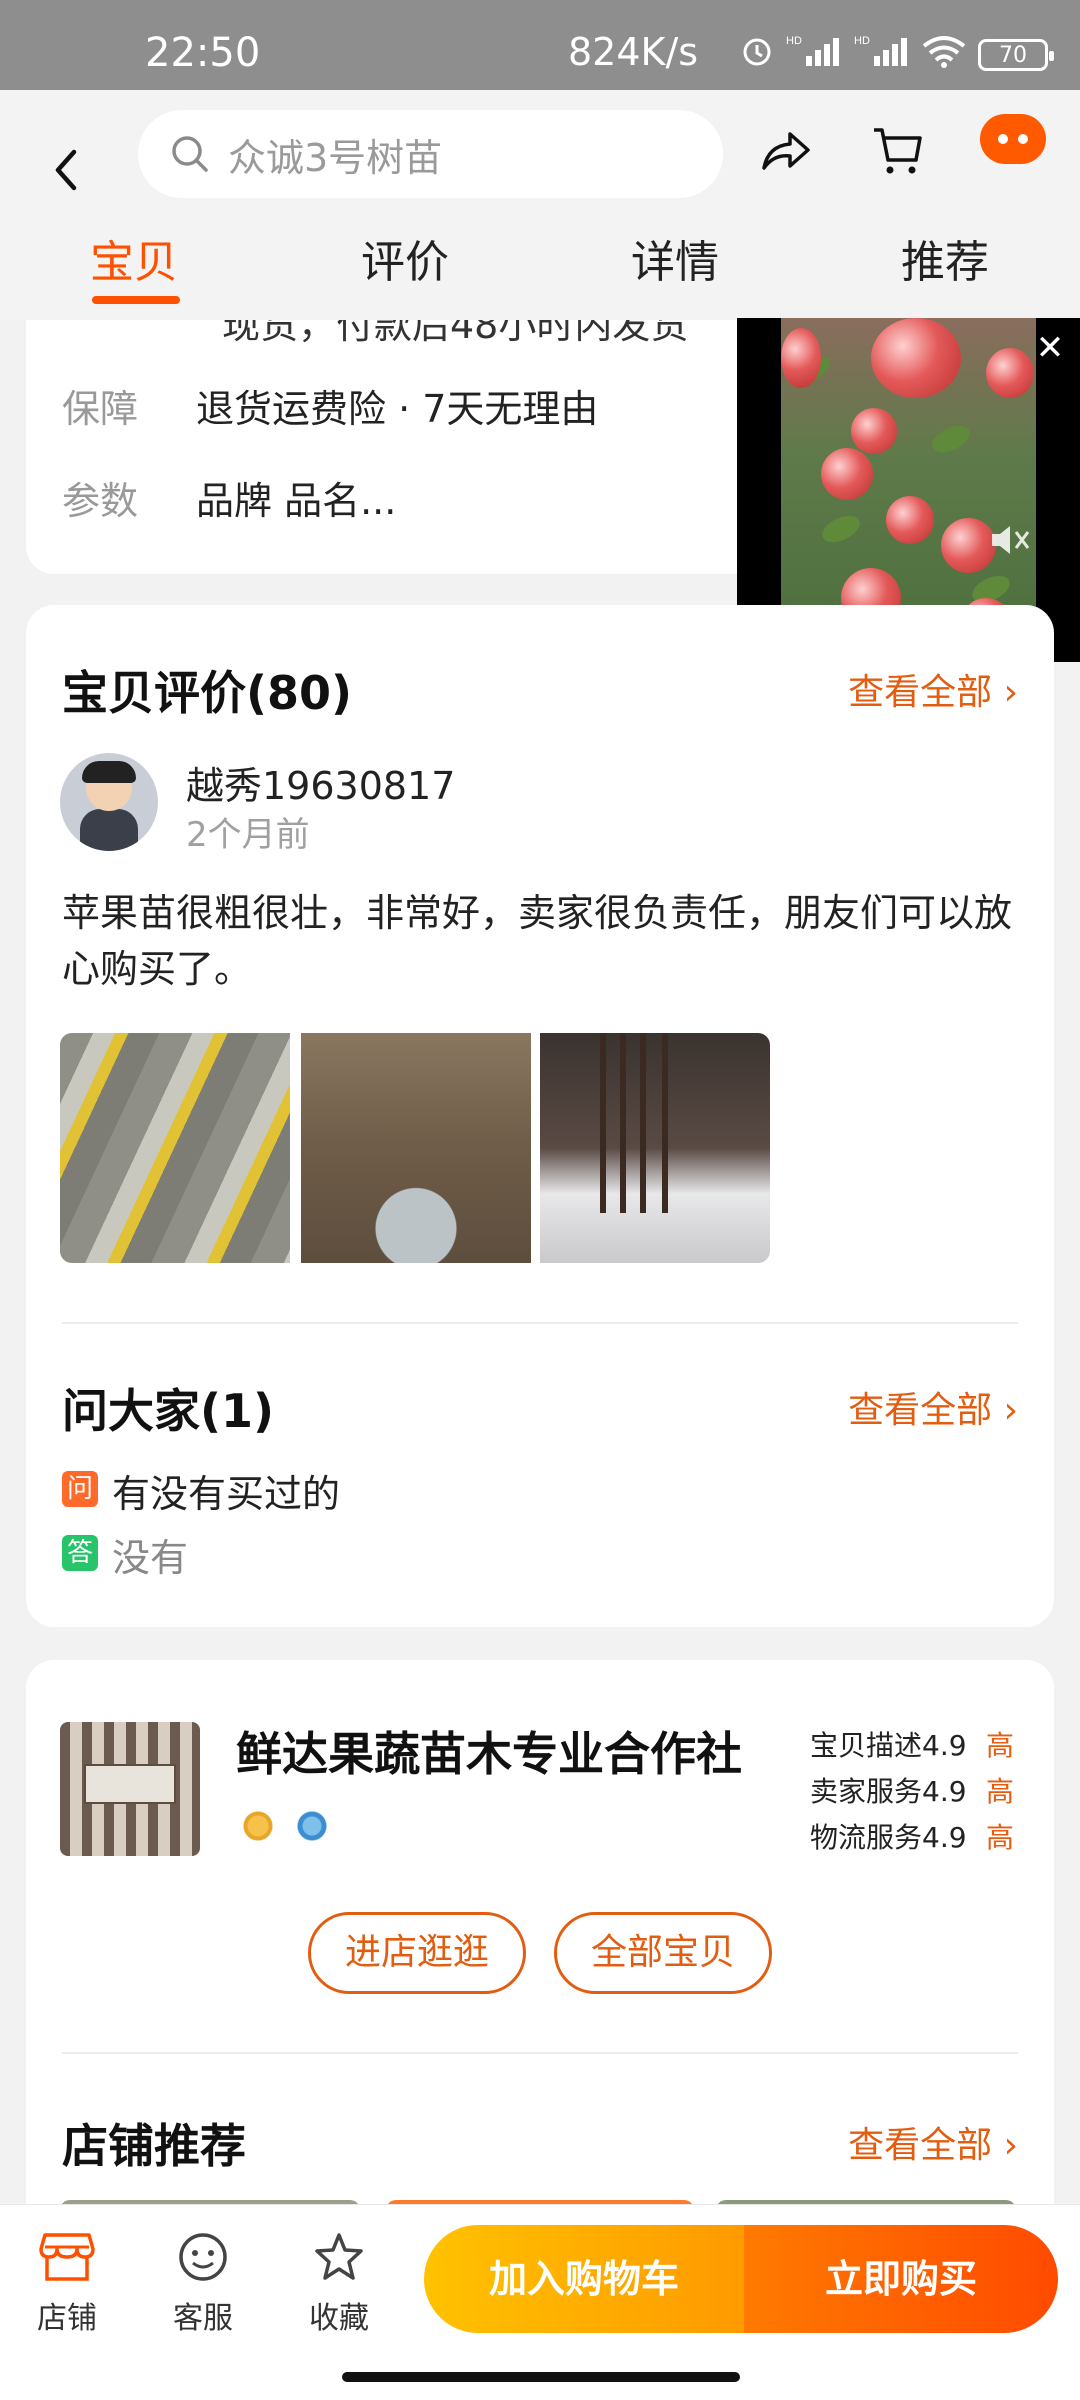 This screenshot has height=2400, width=1080. Describe the element at coordinates (339, 2256) in the screenshot. I see `star-icon` at that location.